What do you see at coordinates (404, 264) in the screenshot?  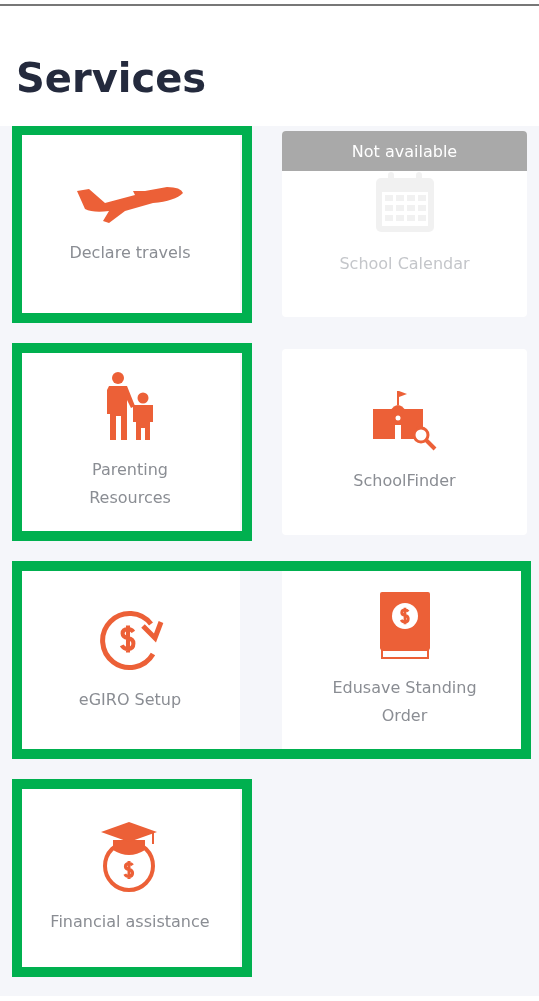 I see `tile-label: School Calendar` at bounding box center [404, 264].